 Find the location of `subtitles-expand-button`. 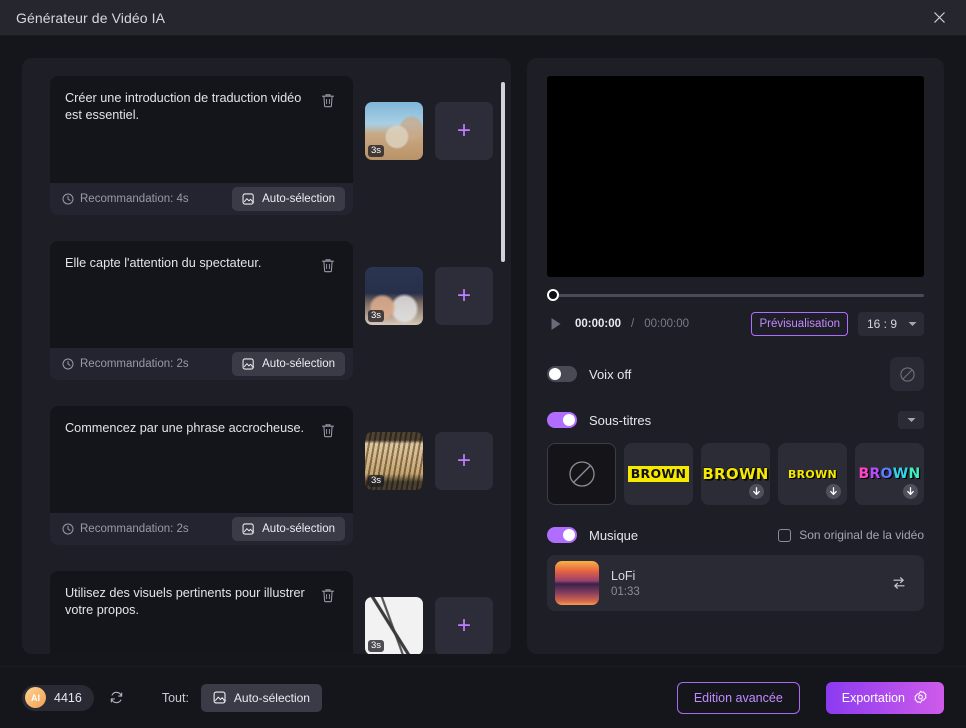

subtitles-expand-button is located at coordinates (911, 420).